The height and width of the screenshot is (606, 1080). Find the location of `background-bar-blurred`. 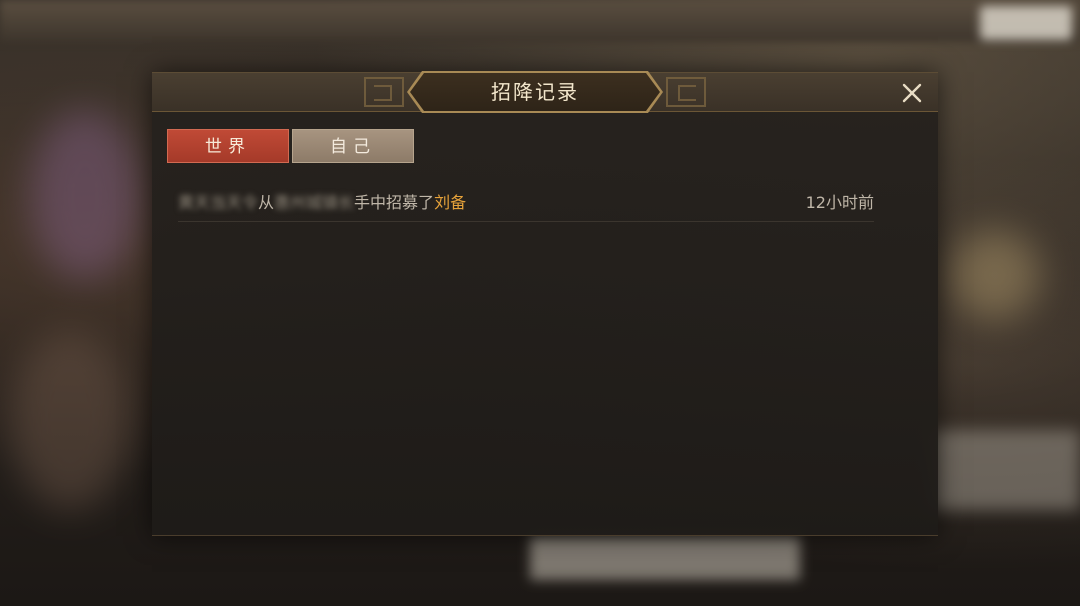

background-bar-blurred is located at coordinates (665, 558).